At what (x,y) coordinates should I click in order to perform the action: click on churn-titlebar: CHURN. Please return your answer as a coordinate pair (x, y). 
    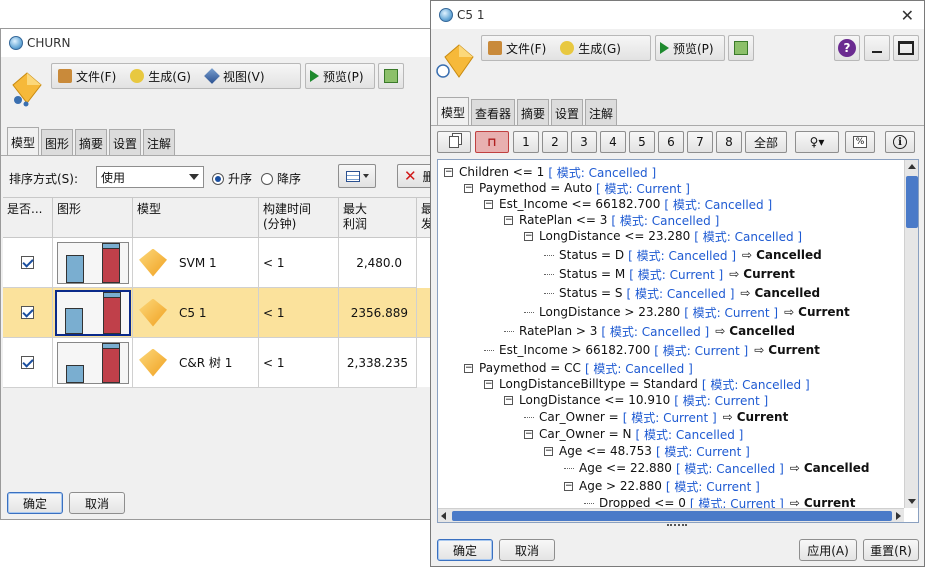
    Looking at the image, I should click on (220, 43).